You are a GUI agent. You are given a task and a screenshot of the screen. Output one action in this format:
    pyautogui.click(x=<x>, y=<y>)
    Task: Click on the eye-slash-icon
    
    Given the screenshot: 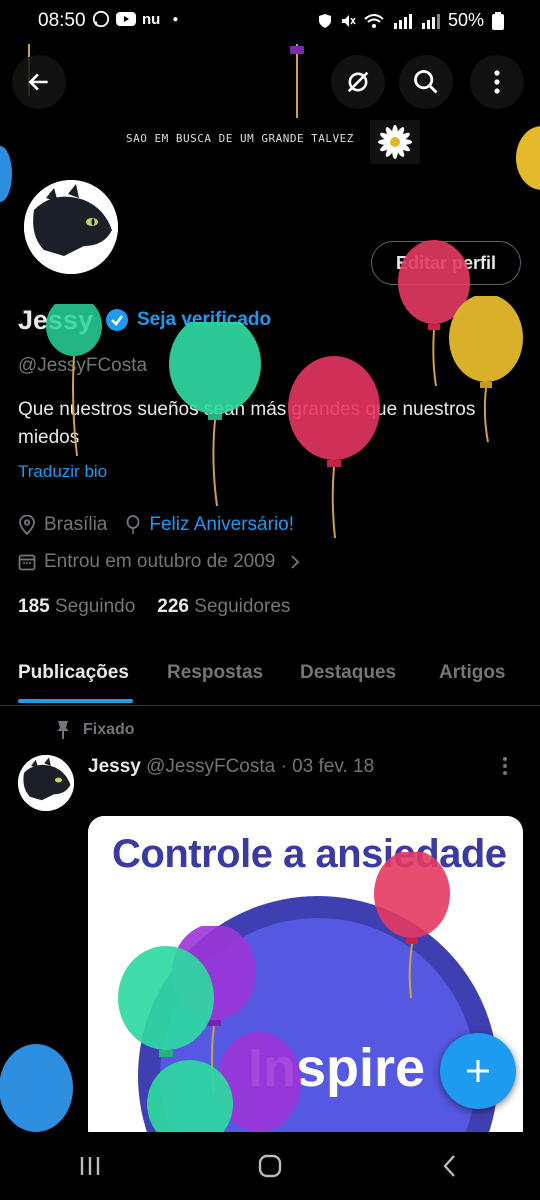 What is the action you would take?
    pyautogui.click(x=358, y=82)
    